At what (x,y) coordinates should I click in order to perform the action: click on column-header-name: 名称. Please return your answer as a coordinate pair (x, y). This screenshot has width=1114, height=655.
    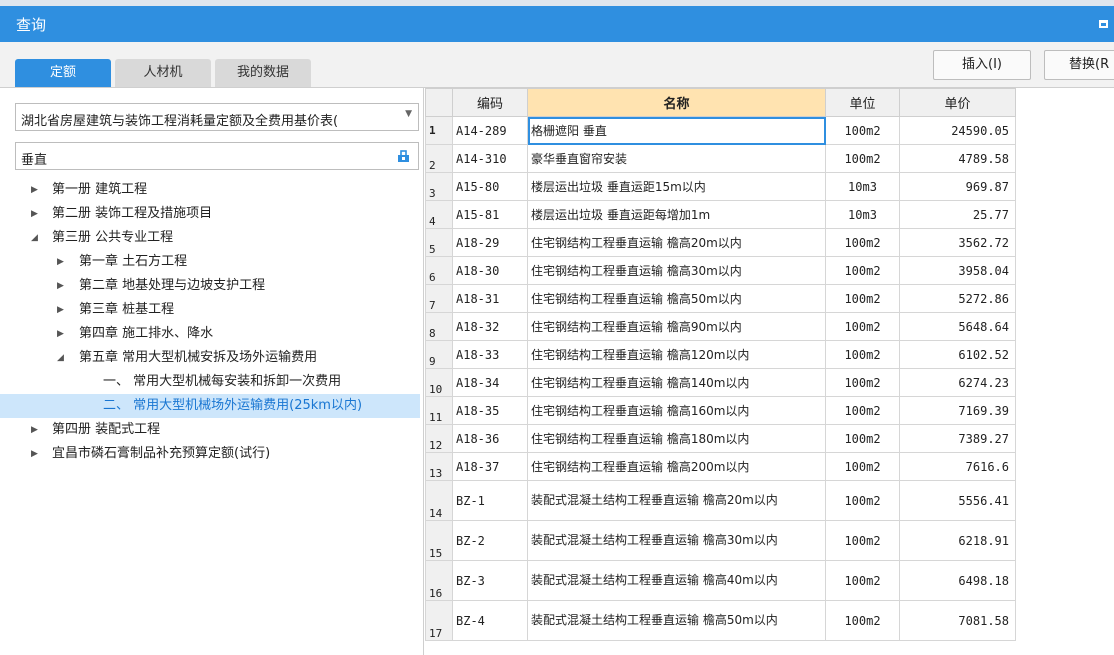
    Looking at the image, I should click on (676, 102).